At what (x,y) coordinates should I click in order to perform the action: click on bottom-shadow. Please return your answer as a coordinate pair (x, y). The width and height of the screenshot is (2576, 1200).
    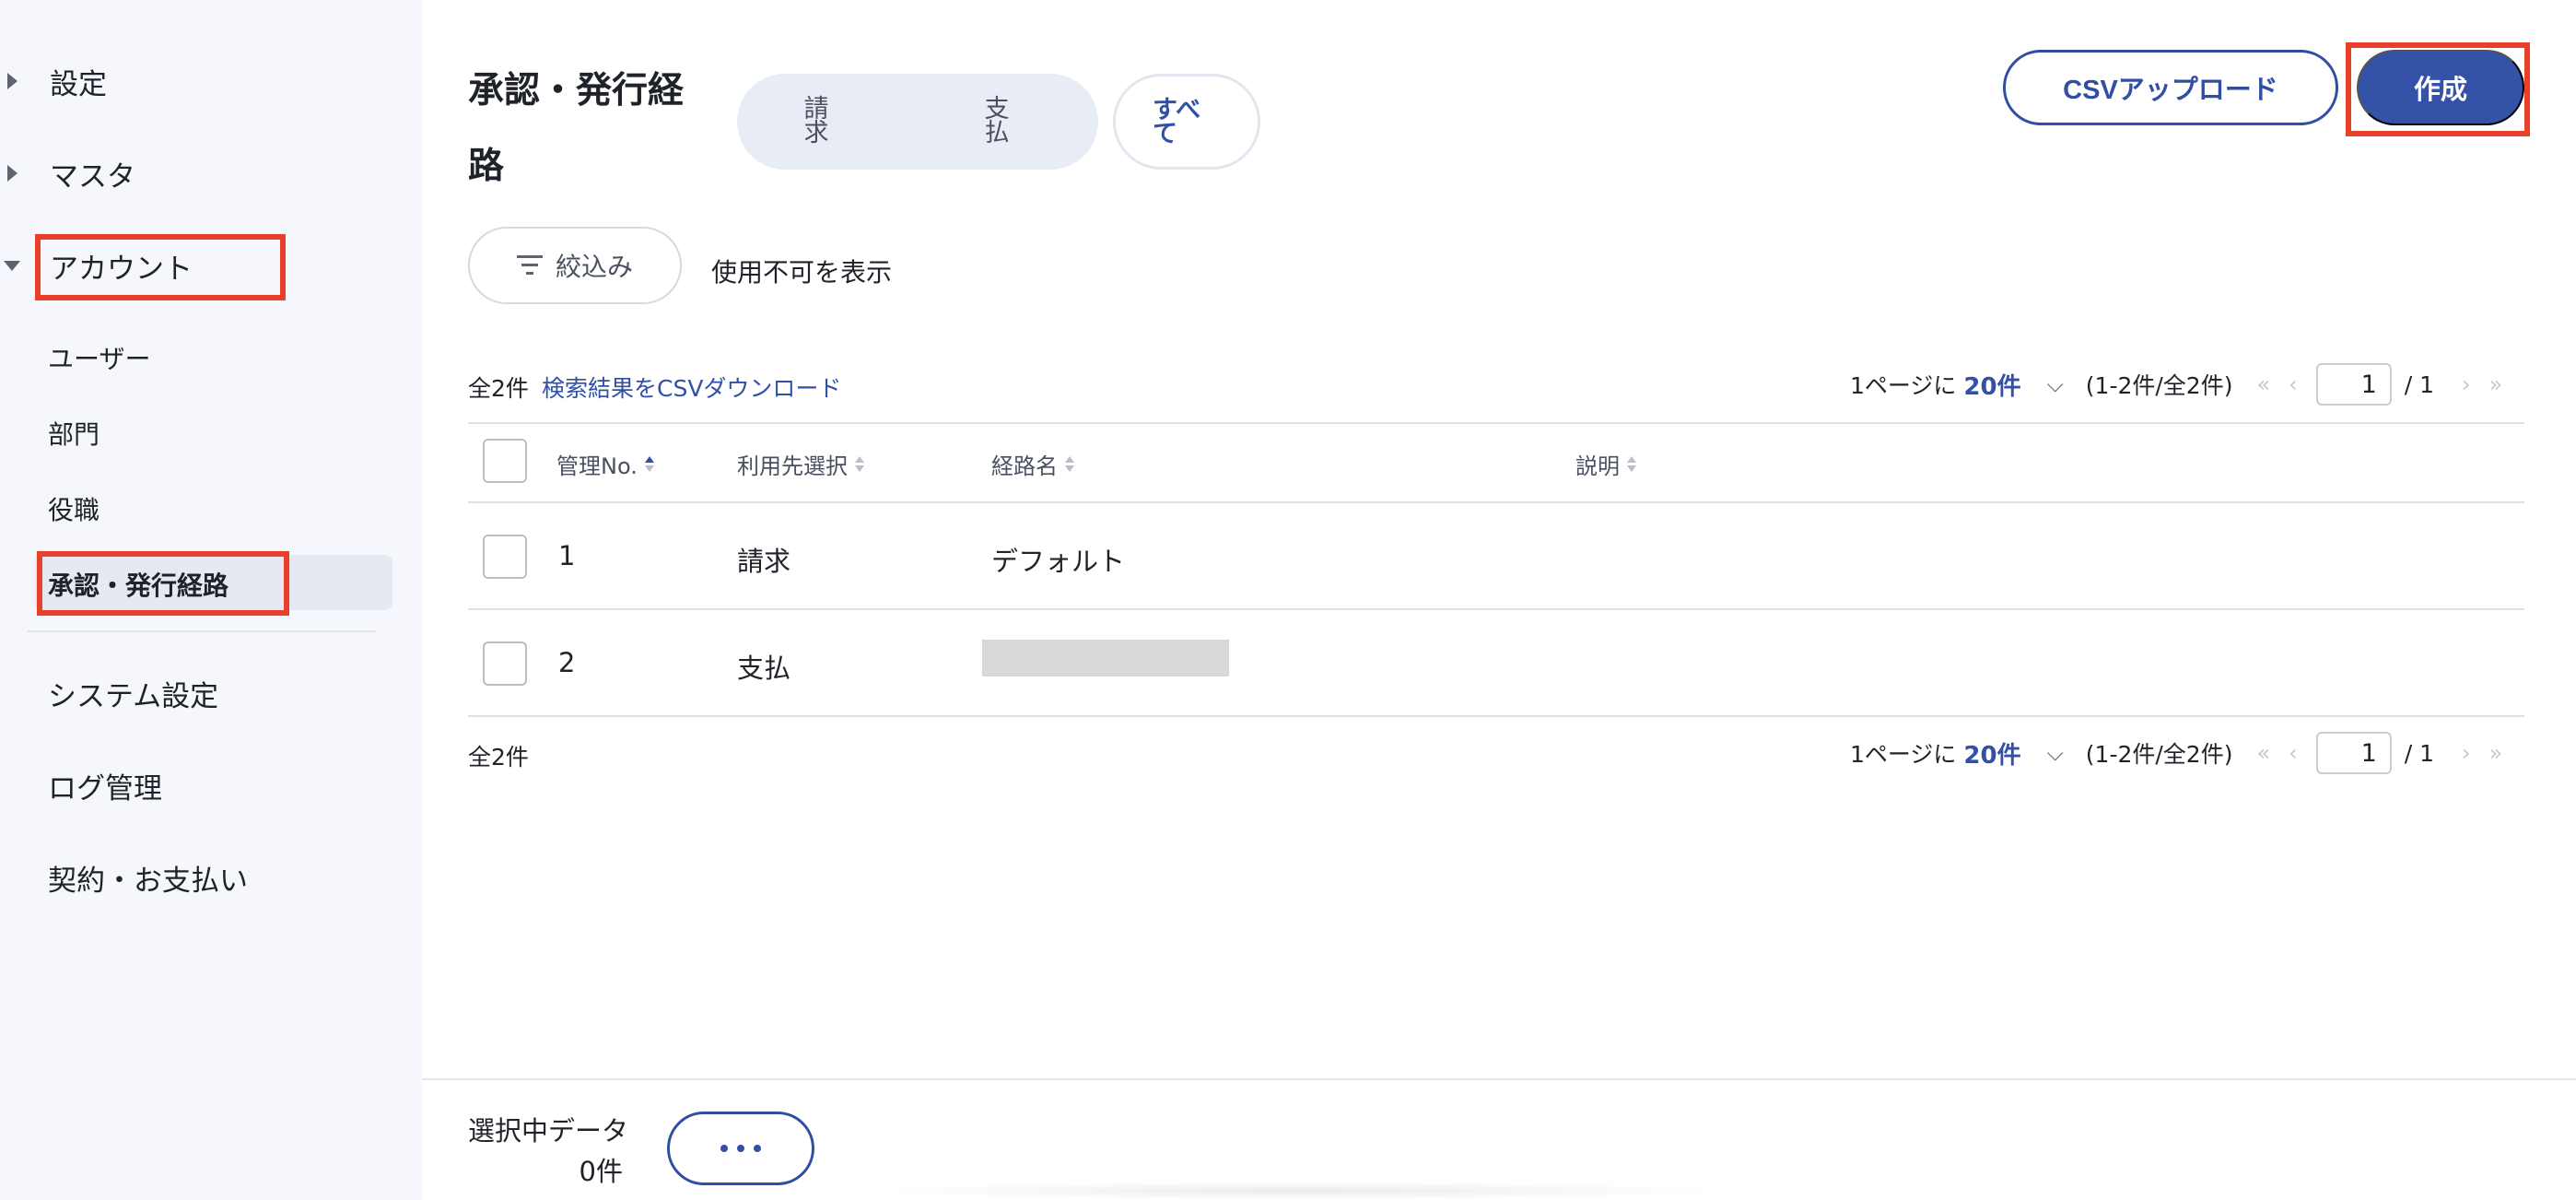
    Looking at the image, I should click on (1299, 1191).